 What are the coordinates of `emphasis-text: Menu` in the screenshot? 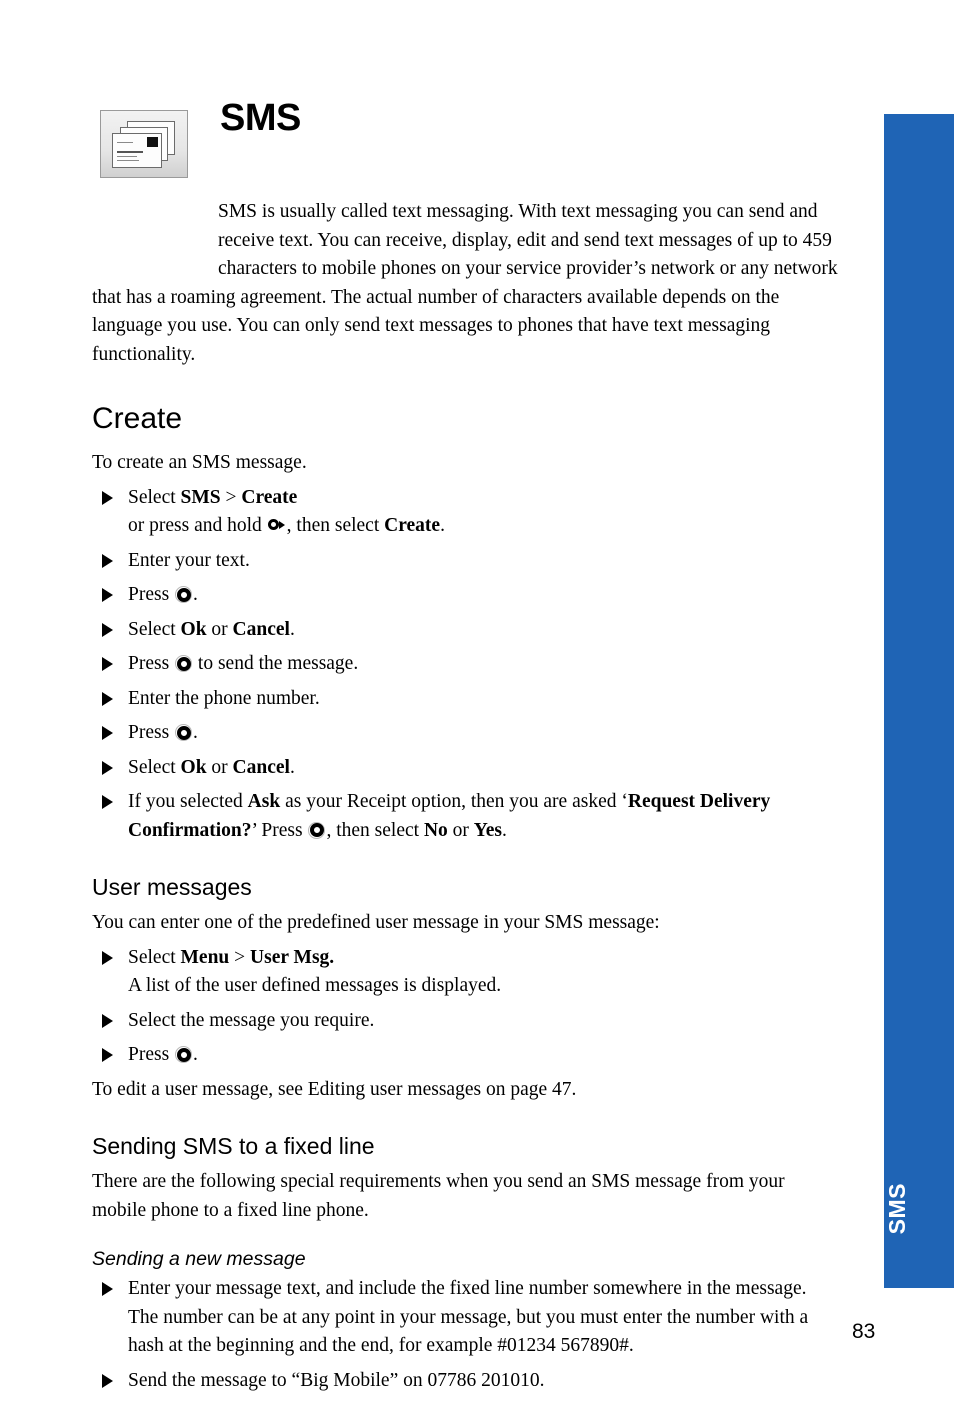 It's located at (205, 957).